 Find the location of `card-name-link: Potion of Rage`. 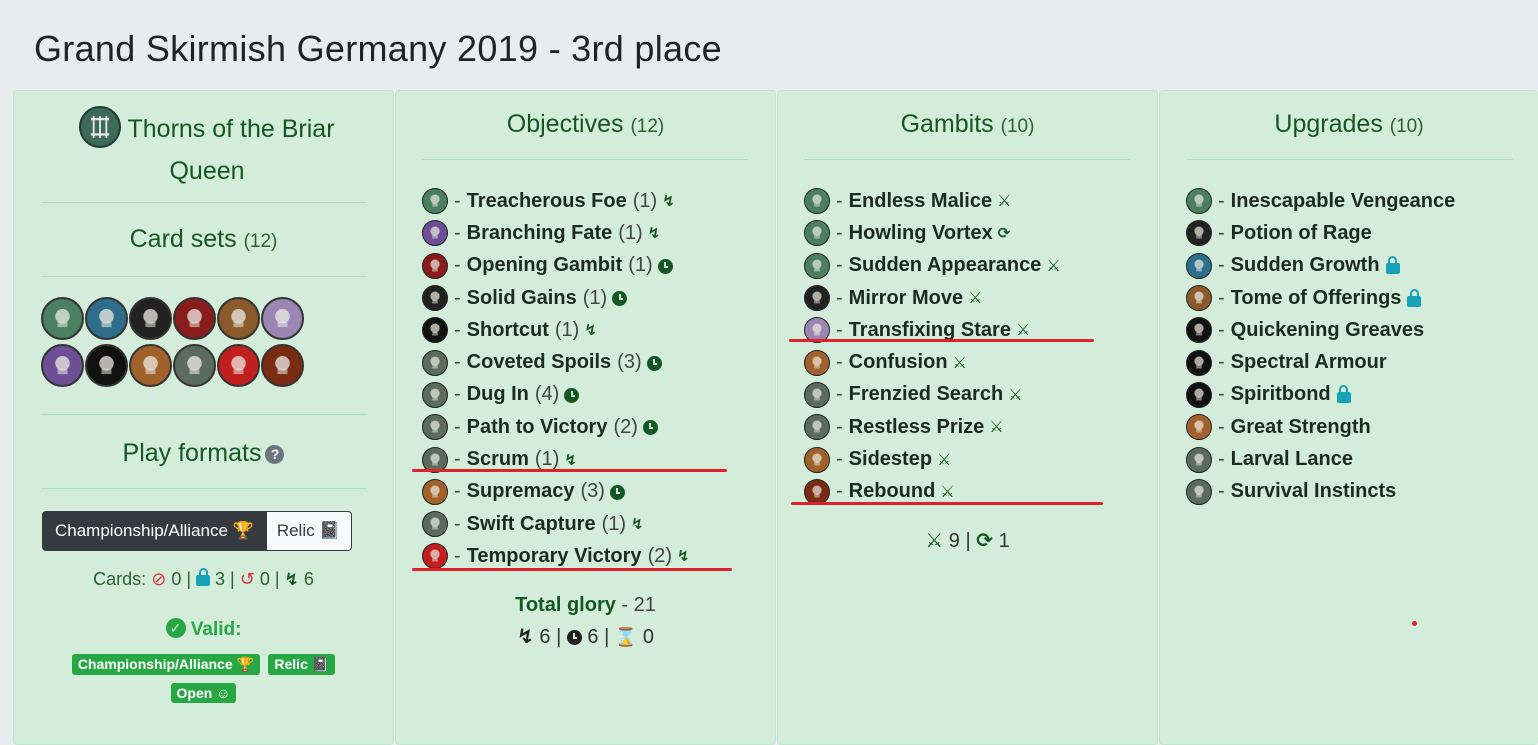

card-name-link: Potion of Rage is located at coordinates (1301, 233).